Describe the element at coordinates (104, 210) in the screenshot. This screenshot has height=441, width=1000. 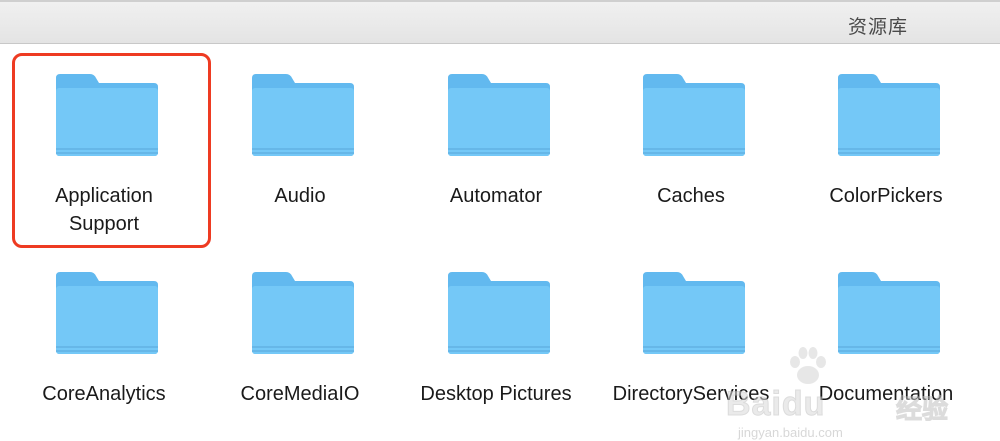
I see `folder-label: Application Support` at that location.